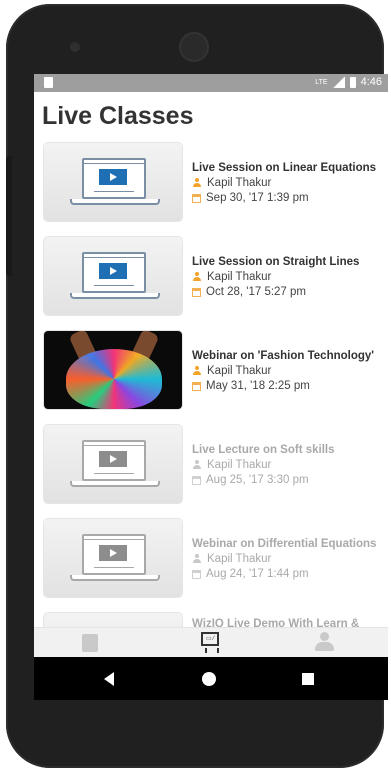  I want to click on network-type: LTE, so click(321, 82).